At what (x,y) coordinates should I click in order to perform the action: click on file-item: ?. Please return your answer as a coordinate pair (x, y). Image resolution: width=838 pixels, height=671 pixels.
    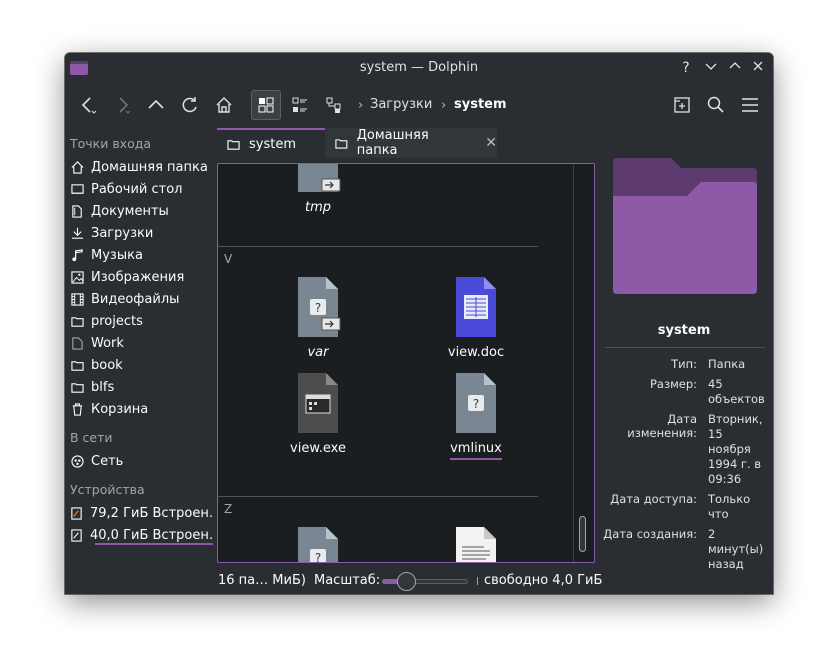
    Looking at the image, I should click on (318, 544).